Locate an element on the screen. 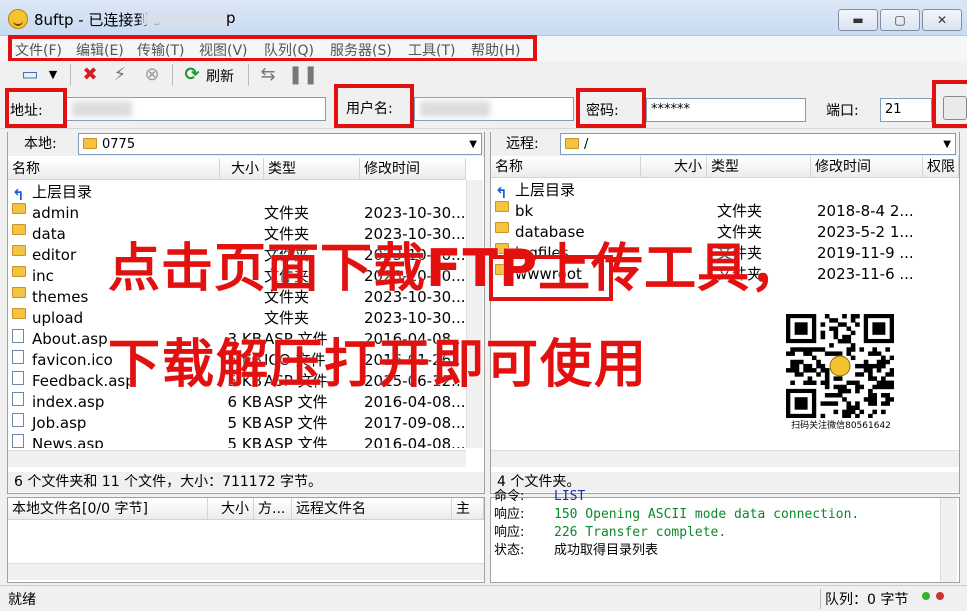  log-text: LIST is located at coordinates (570, 496).